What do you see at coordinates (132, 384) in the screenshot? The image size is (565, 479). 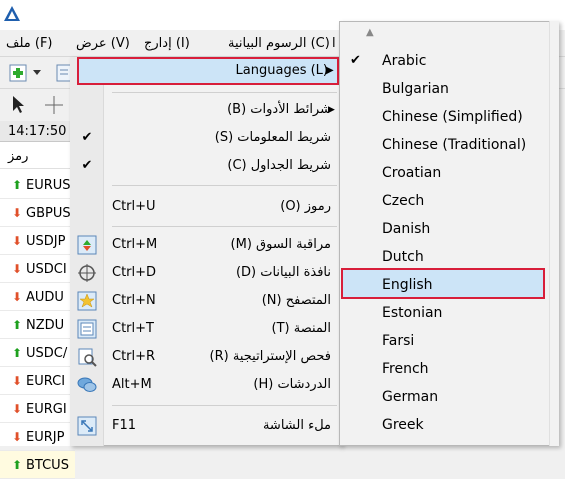 I see `chats-shortcut: Alt+M` at bounding box center [132, 384].